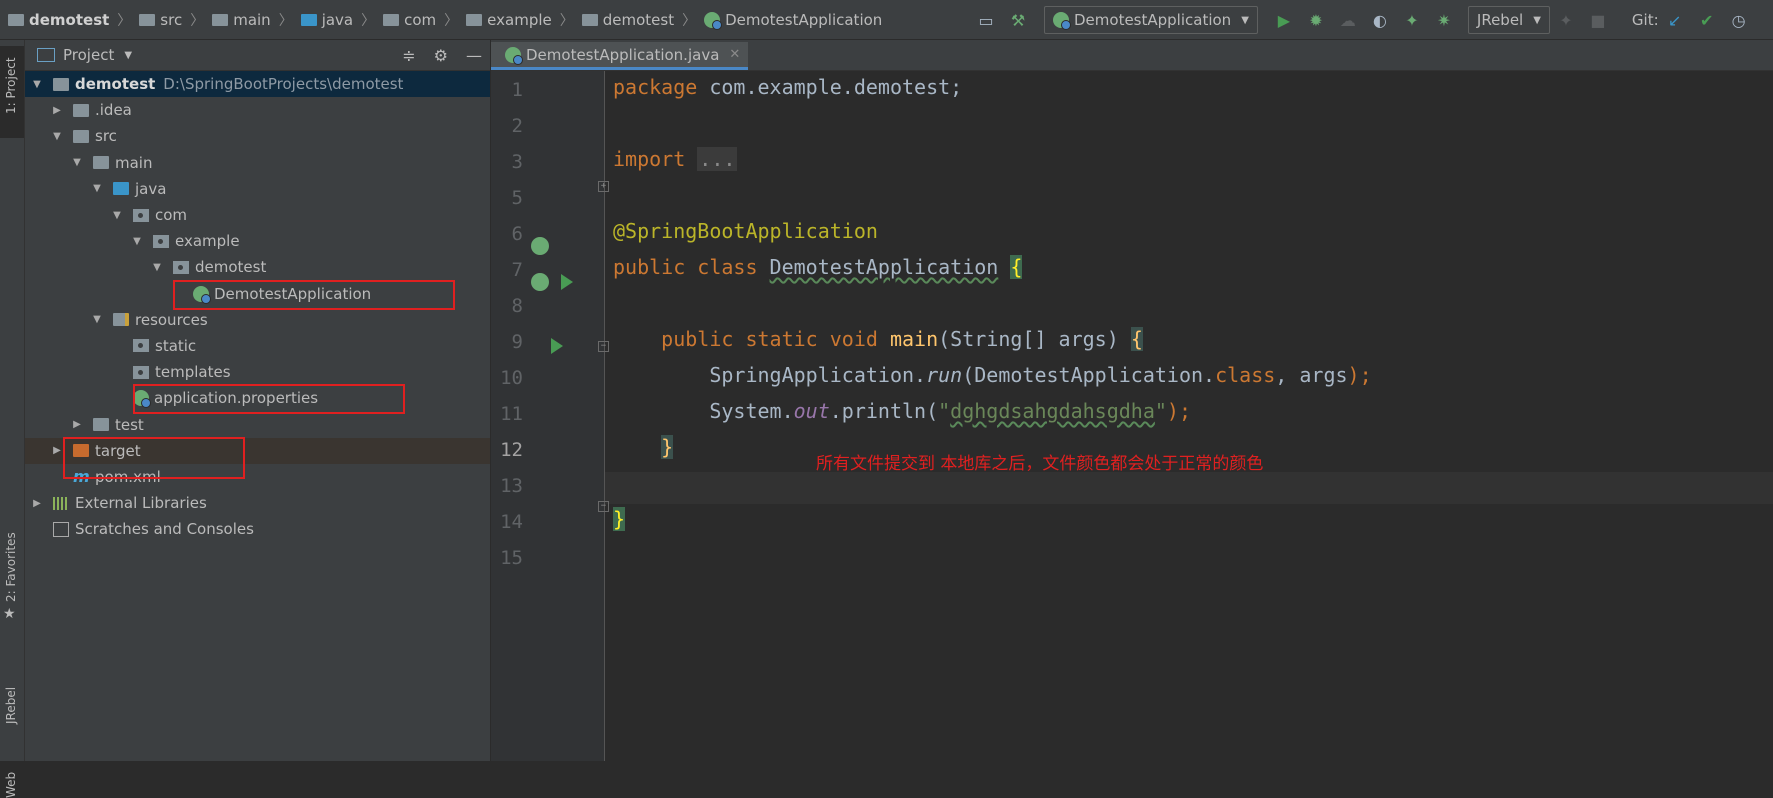 This screenshot has width=1773, height=798. What do you see at coordinates (1739, 20) in the screenshot?
I see `history-icon: ◷` at bounding box center [1739, 20].